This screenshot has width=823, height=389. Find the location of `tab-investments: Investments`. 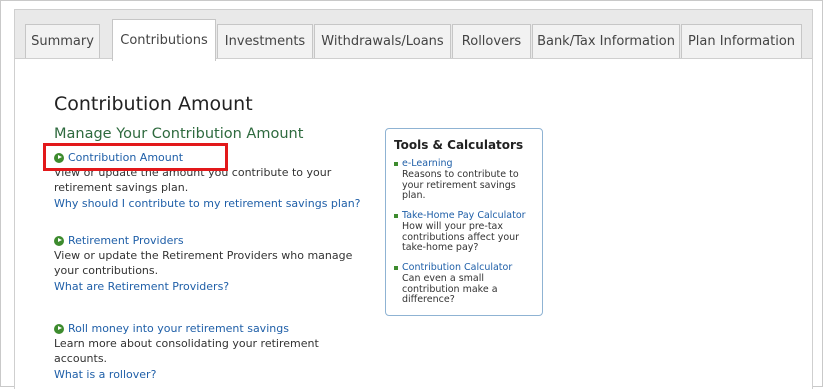

tab-investments: Investments is located at coordinates (265, 41).